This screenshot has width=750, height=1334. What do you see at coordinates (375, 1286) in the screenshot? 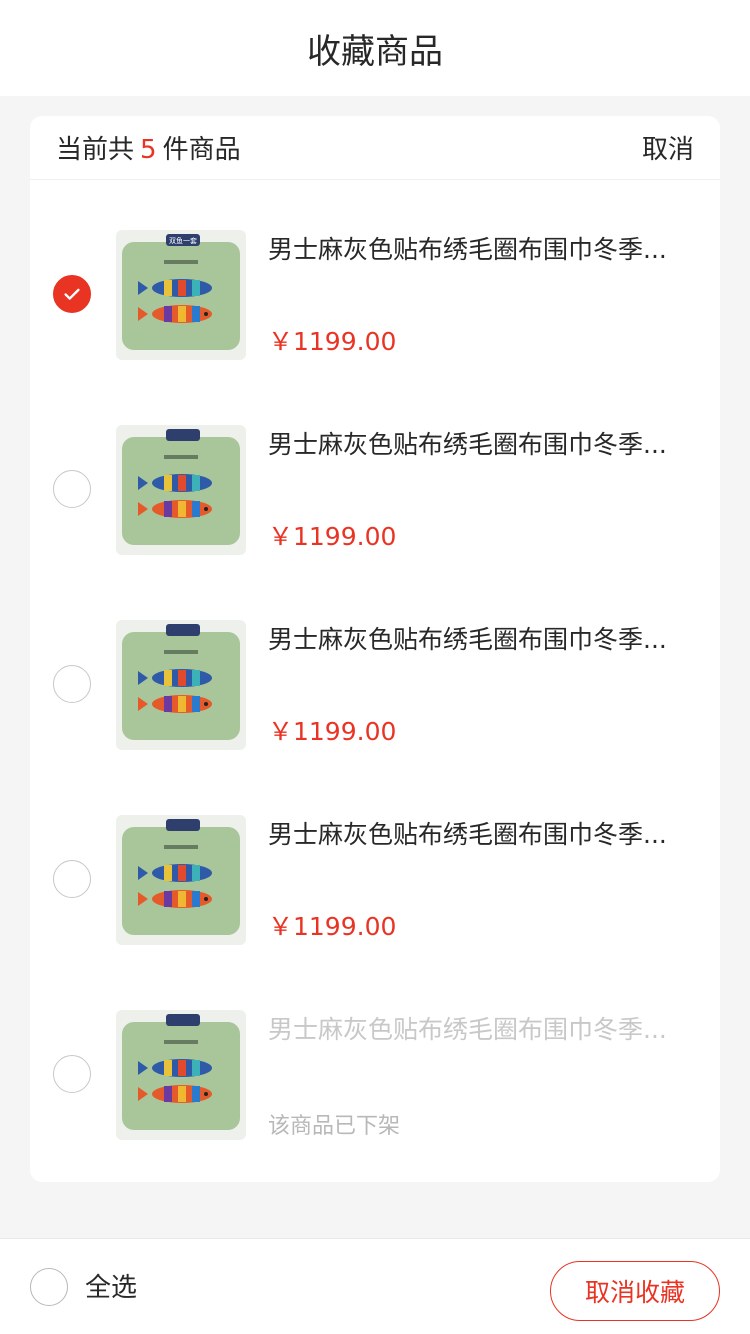
I see `bottom-bar: 全选 取消收藏` at bounding box center [375, 1286].